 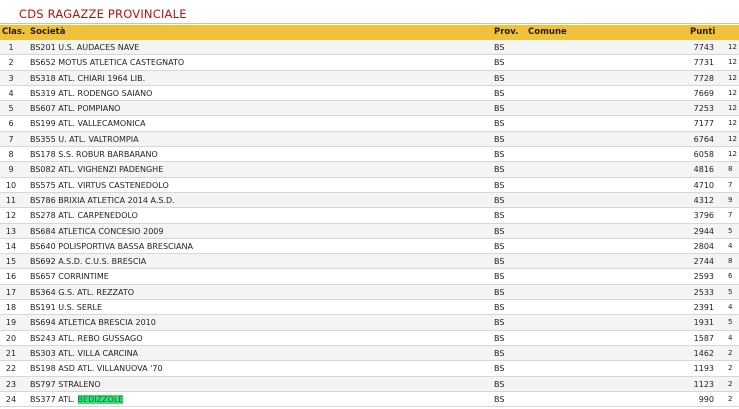 What do you see at coordinates (703, 139) in the screenshot?
I see `row-points: 6764` at bounding box center [703, 139].